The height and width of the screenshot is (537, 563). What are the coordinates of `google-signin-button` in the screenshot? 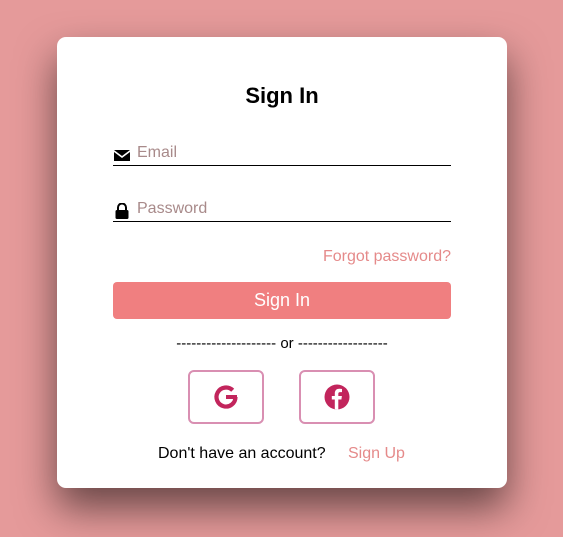 It's located at (226, 397).